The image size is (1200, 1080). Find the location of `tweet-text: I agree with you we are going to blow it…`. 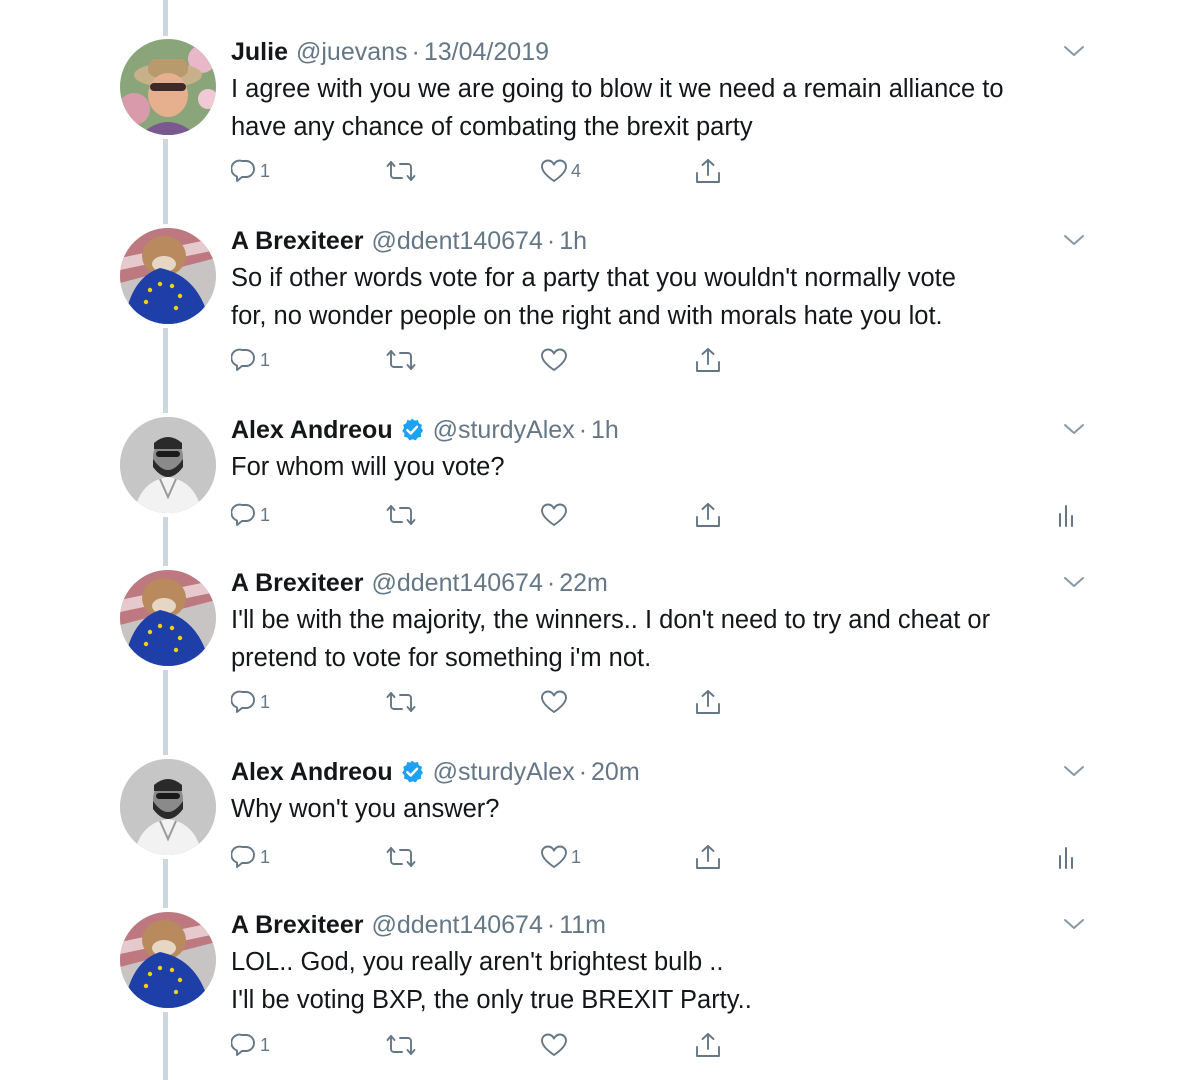

tweet-text: I agree with you we are going to blow it… is located at coordinates (671, 108).